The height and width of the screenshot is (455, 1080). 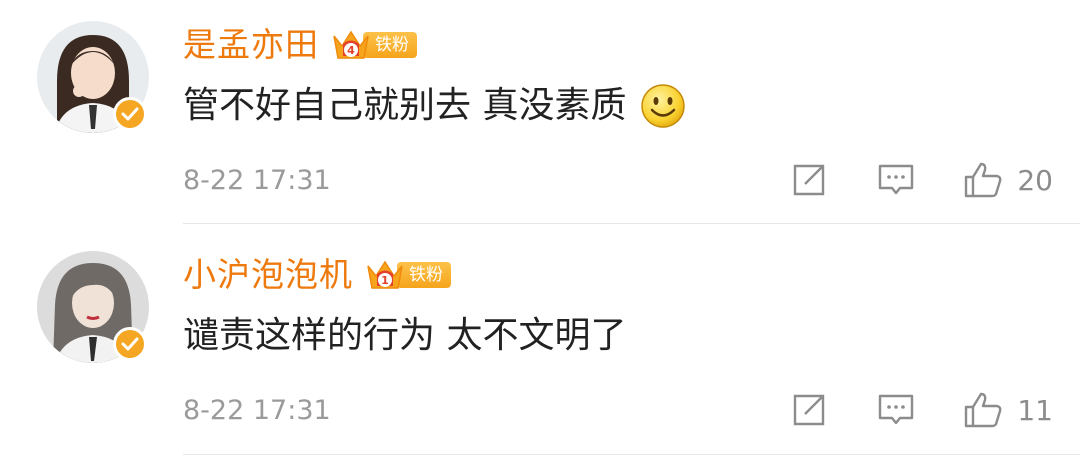 I want to click on meta-row: 8-22 17:31 11, so click(x=618, y=410).